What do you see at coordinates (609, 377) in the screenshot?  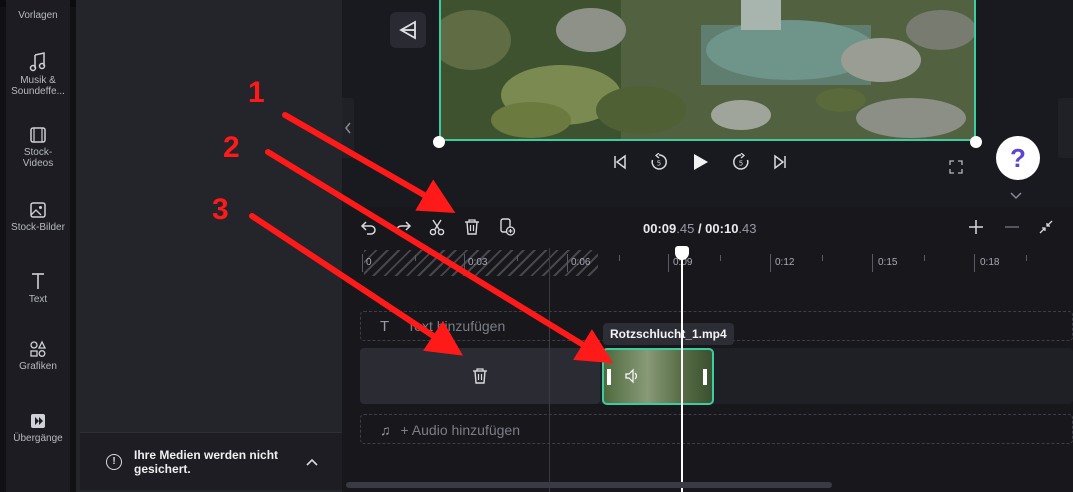 I see `clip-trim-handle-left` at bounding box center [609, 377].